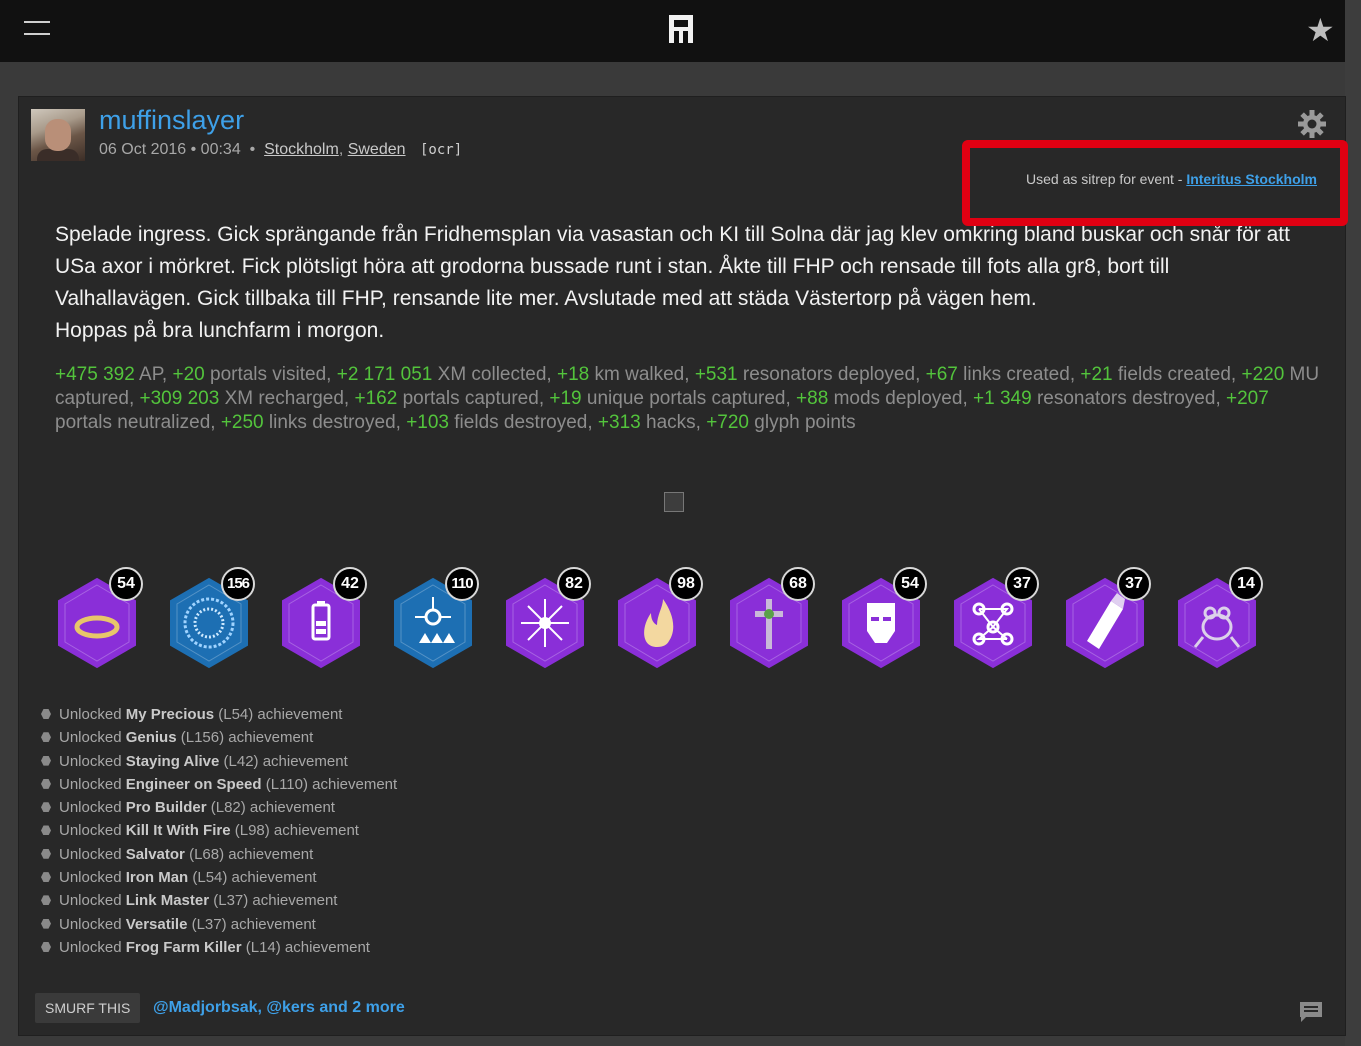 The image size is (1361, 1046). I want to click on avatar, so click(58, 135).